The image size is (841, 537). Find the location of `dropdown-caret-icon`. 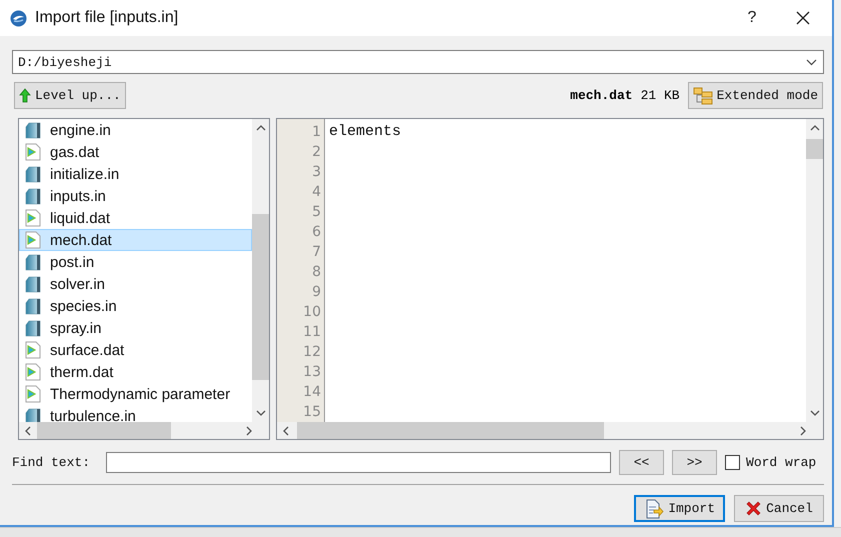

dropdown-caret-icon is located at coordinates (811, 62).